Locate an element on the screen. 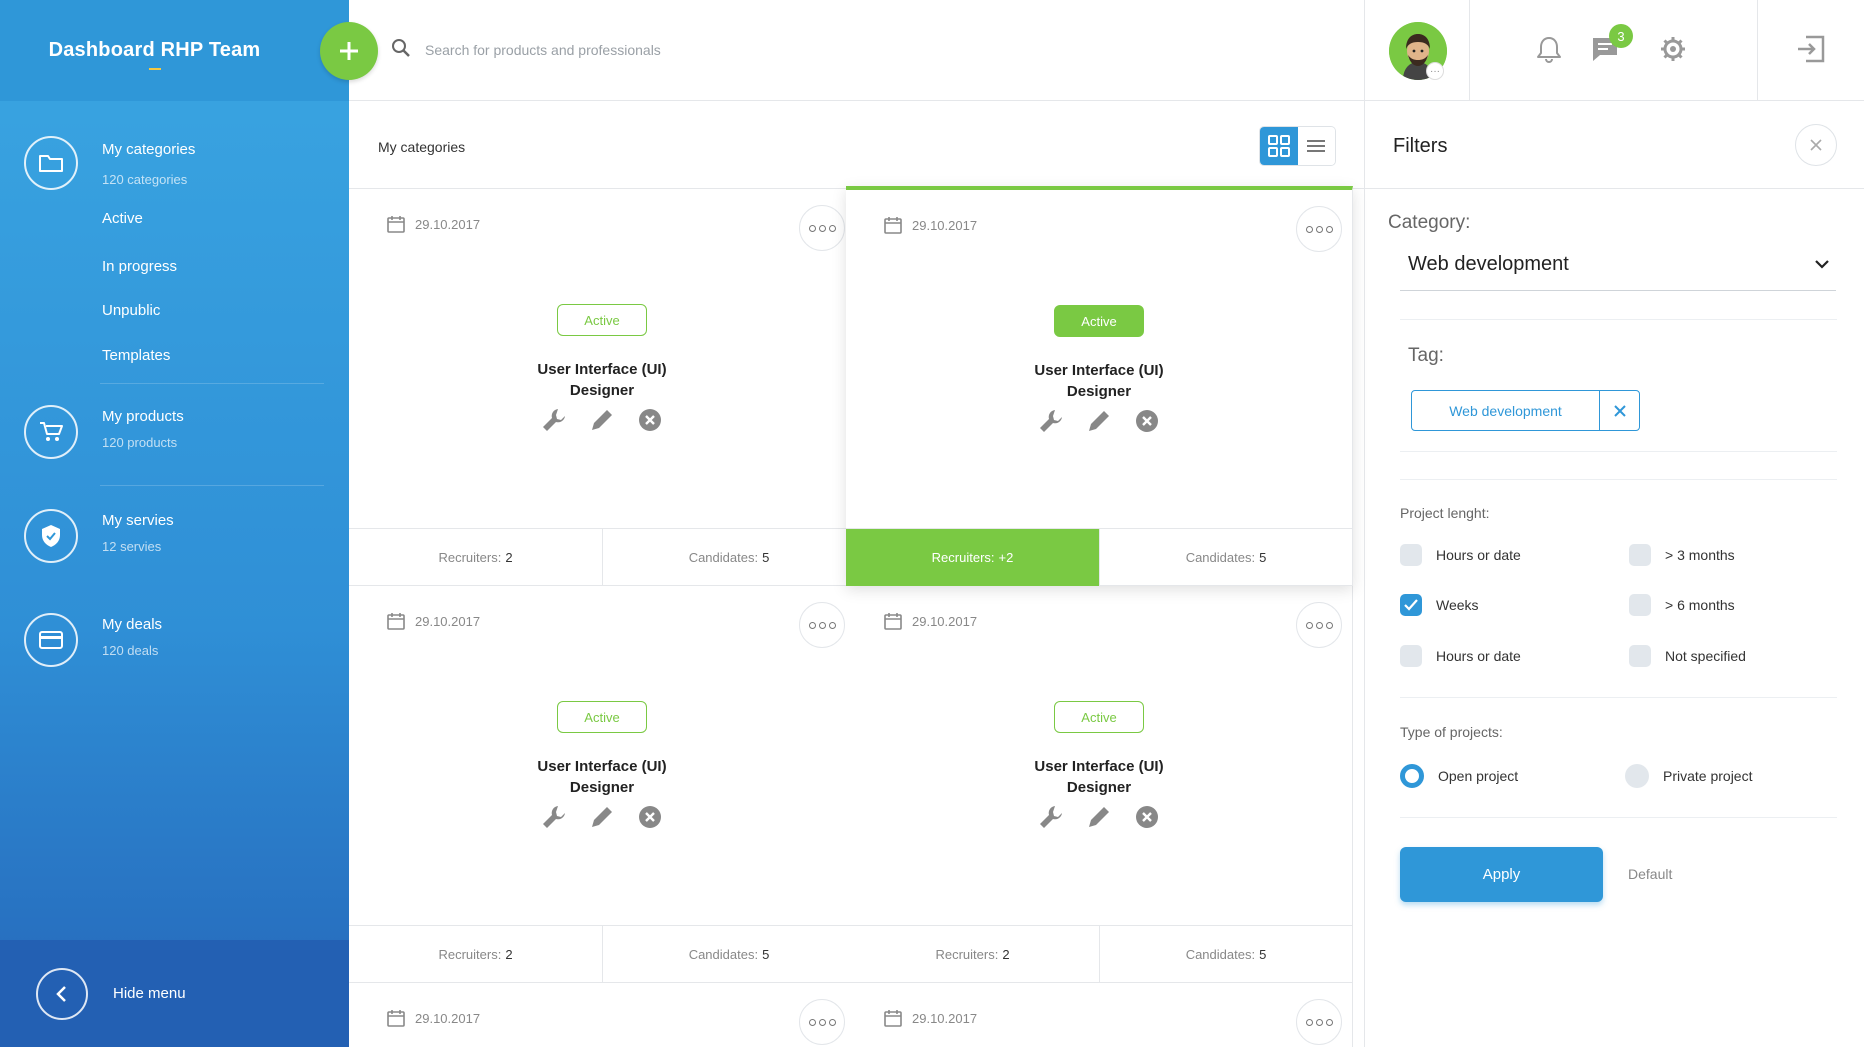 This screenshot has height=1047, width=1864. close-icon is located at coordinates (1816, 145).